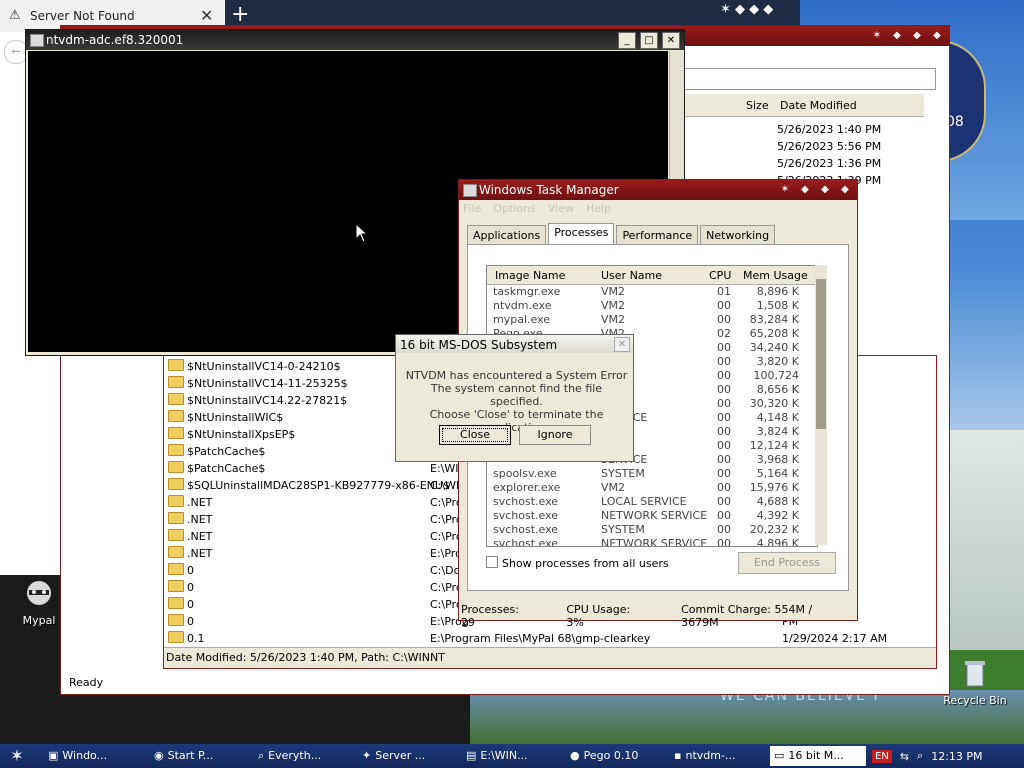  Describe the element at coordinates (555, 435) in the screenshot. I see `ignore-button: Ignore` at that location.